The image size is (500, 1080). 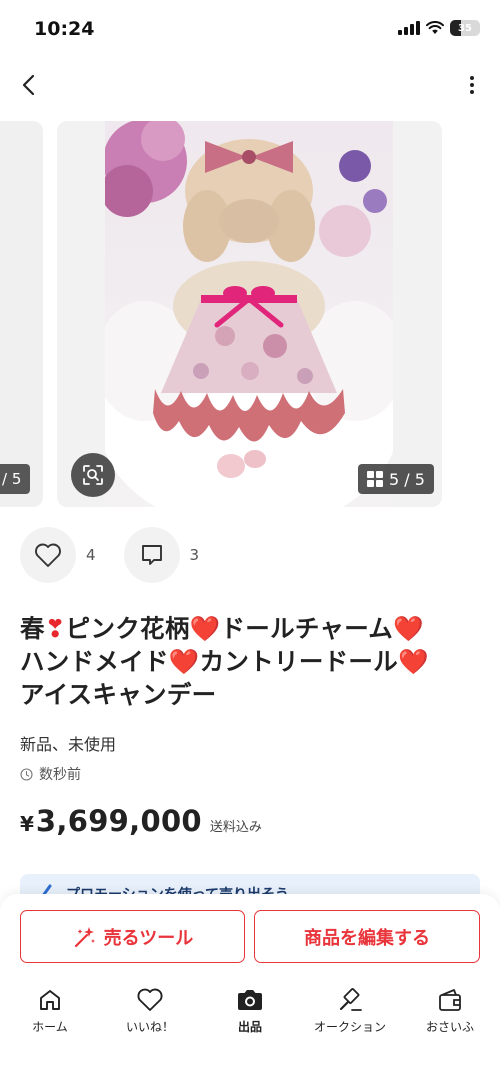 I want to click on like-button, so click(x=48, y=555).